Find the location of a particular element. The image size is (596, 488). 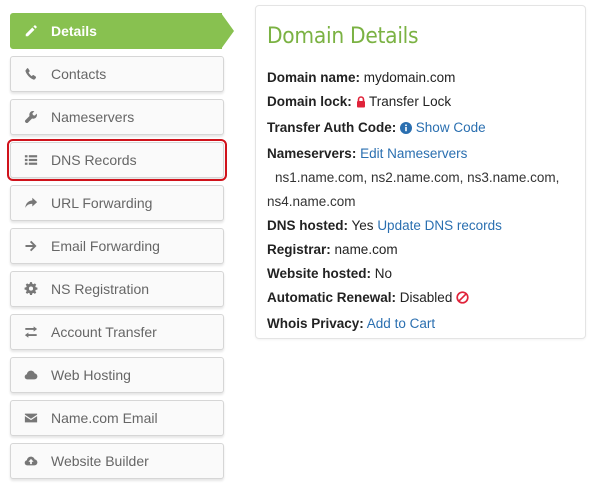

sidebar-item-ns-registration: NS Registration is located at coordinates (117, 289).